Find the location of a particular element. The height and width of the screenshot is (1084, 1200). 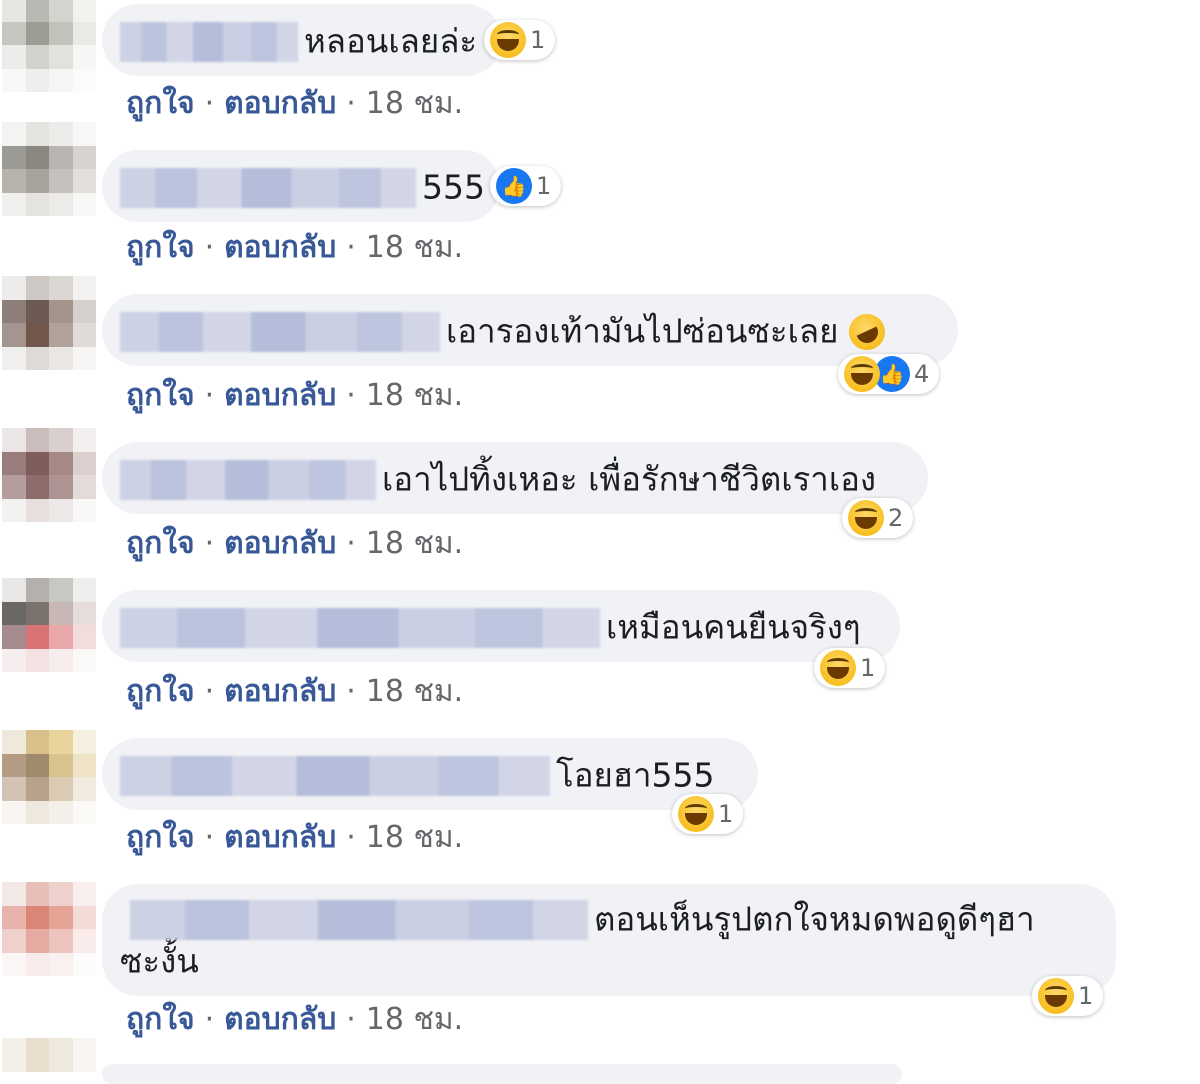

comment-bubble: เอาไปทิ้งเหอะ เพื่อรักษาชีวิตเราเอง is located at coordinates (515, 478).